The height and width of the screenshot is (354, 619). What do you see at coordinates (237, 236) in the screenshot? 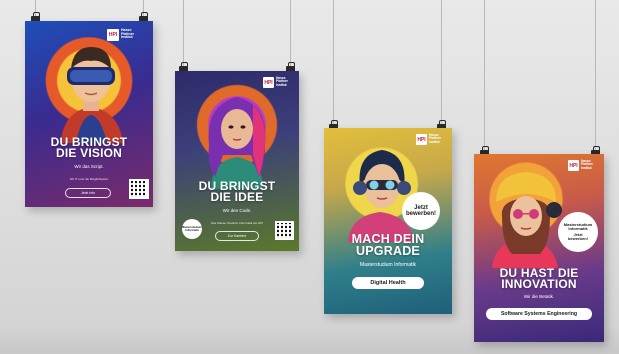
I see `poster-button: Zur Karriere` at bounding box center [237, 236].